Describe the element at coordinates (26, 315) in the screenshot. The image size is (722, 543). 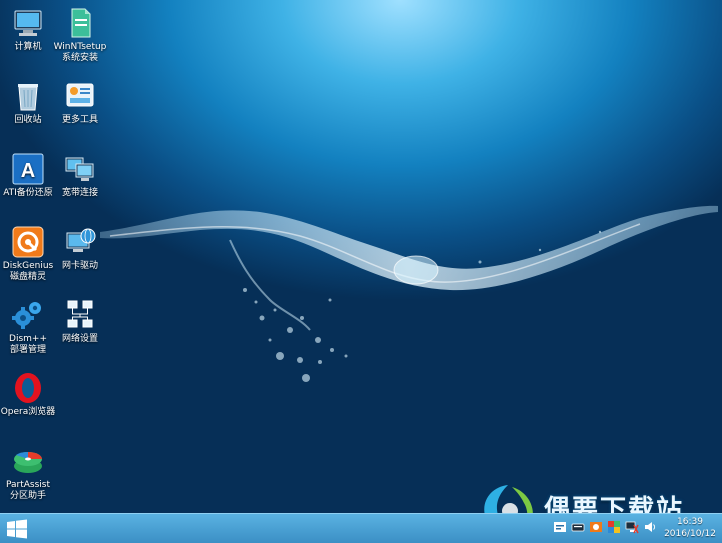
I see `gears-icon` at that location.